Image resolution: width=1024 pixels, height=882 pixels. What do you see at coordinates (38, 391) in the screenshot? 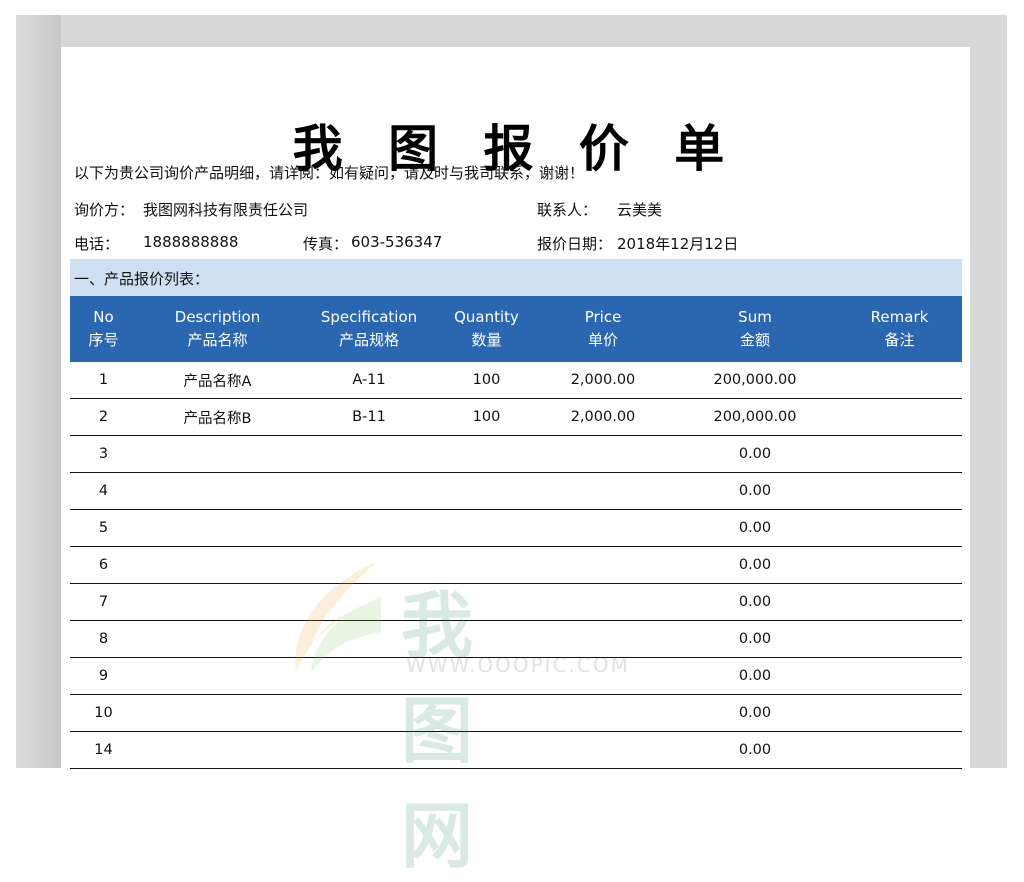
I see `frame-shadow` at bounding box center [38, 391].